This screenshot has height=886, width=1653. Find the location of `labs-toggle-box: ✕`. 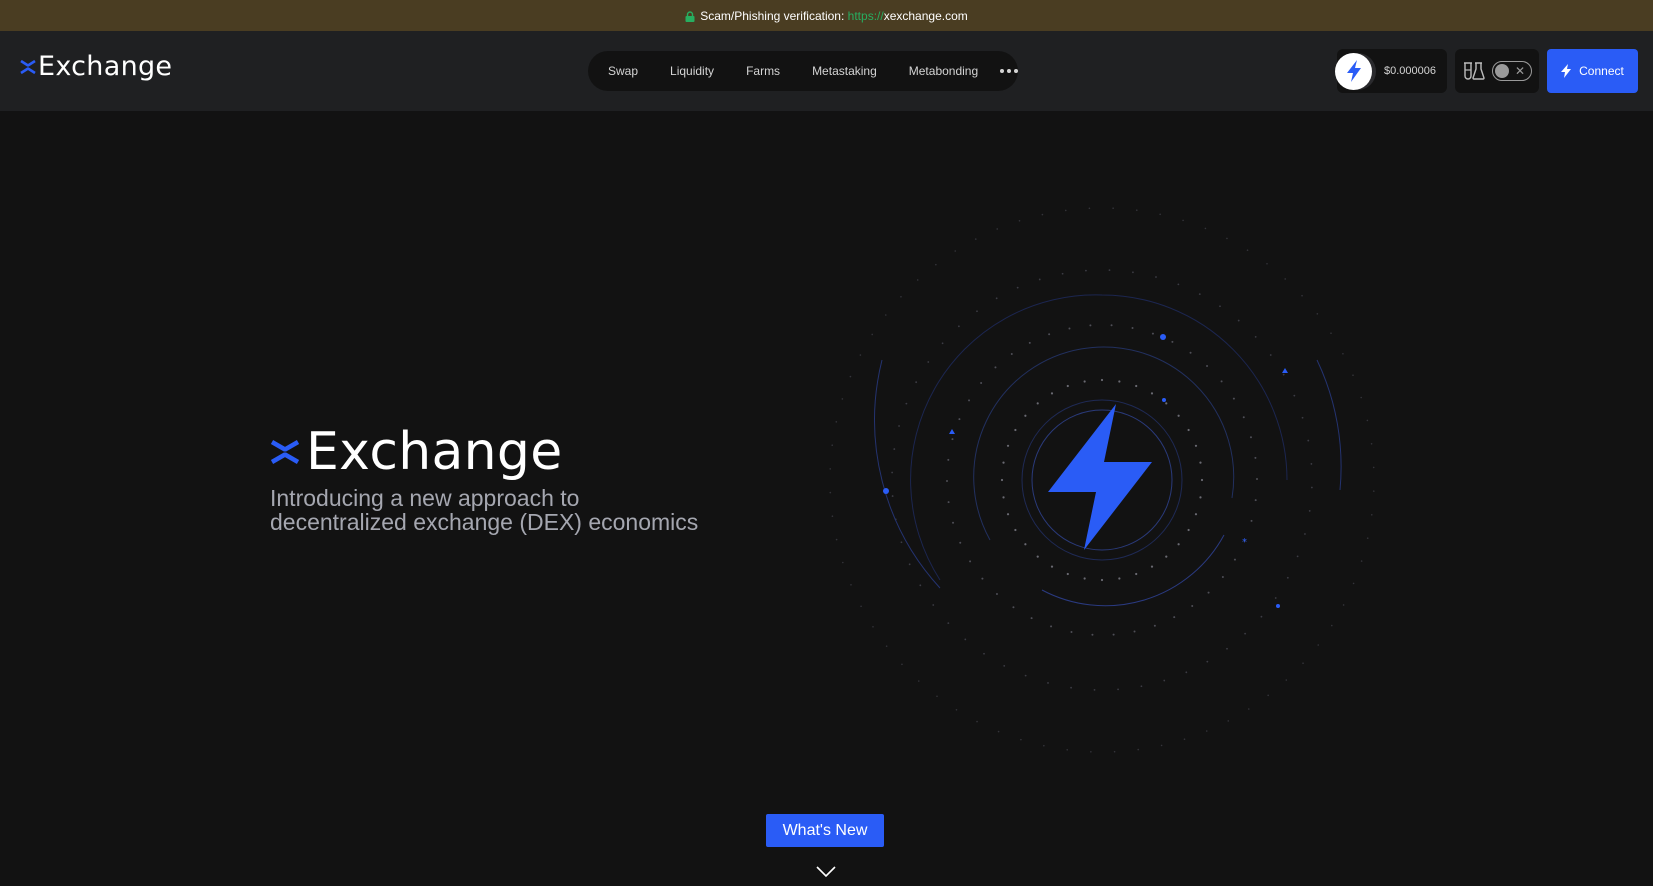

labs-toggle-box: ✕ is located at coordinates (1497, 71).